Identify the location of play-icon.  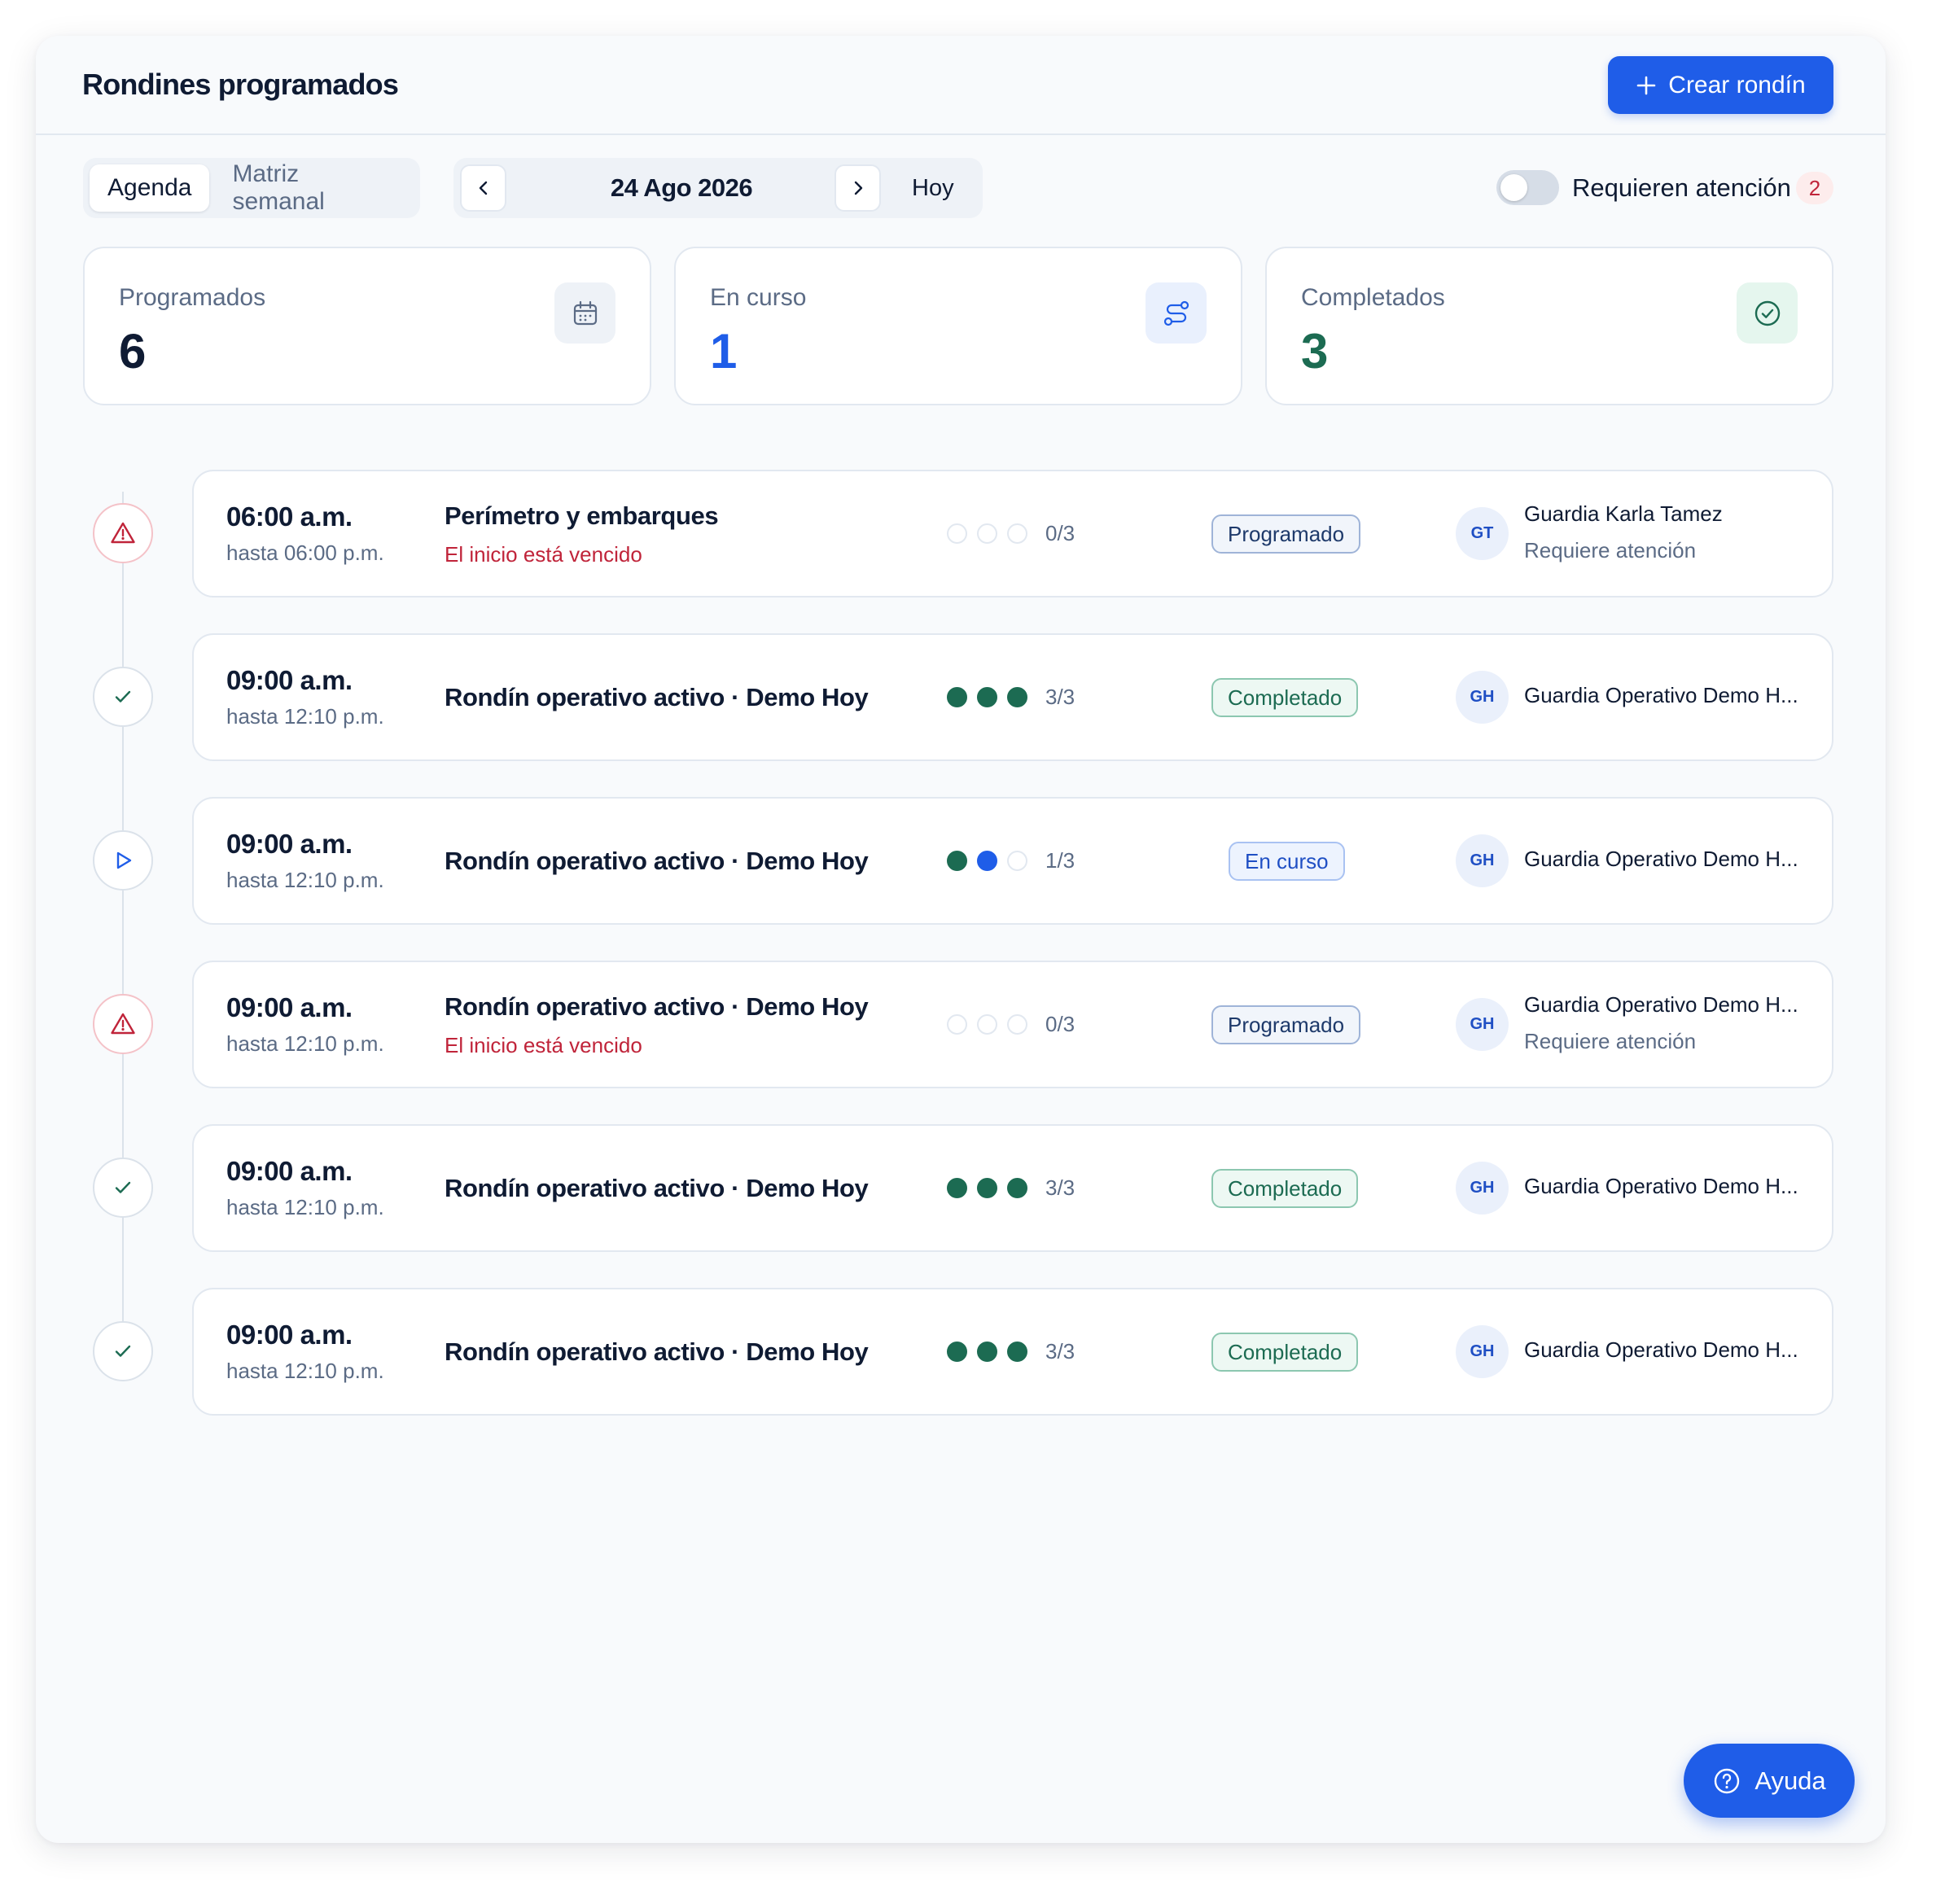
(124, 860).